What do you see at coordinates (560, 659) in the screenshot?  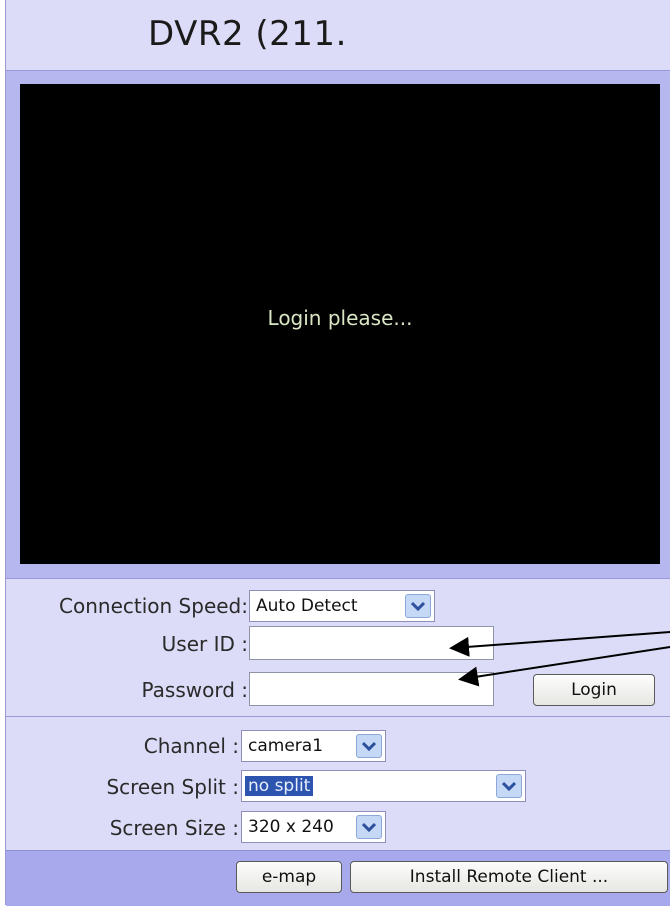 I see `annotation-arrow-icon` at bounding box center [560, 659].